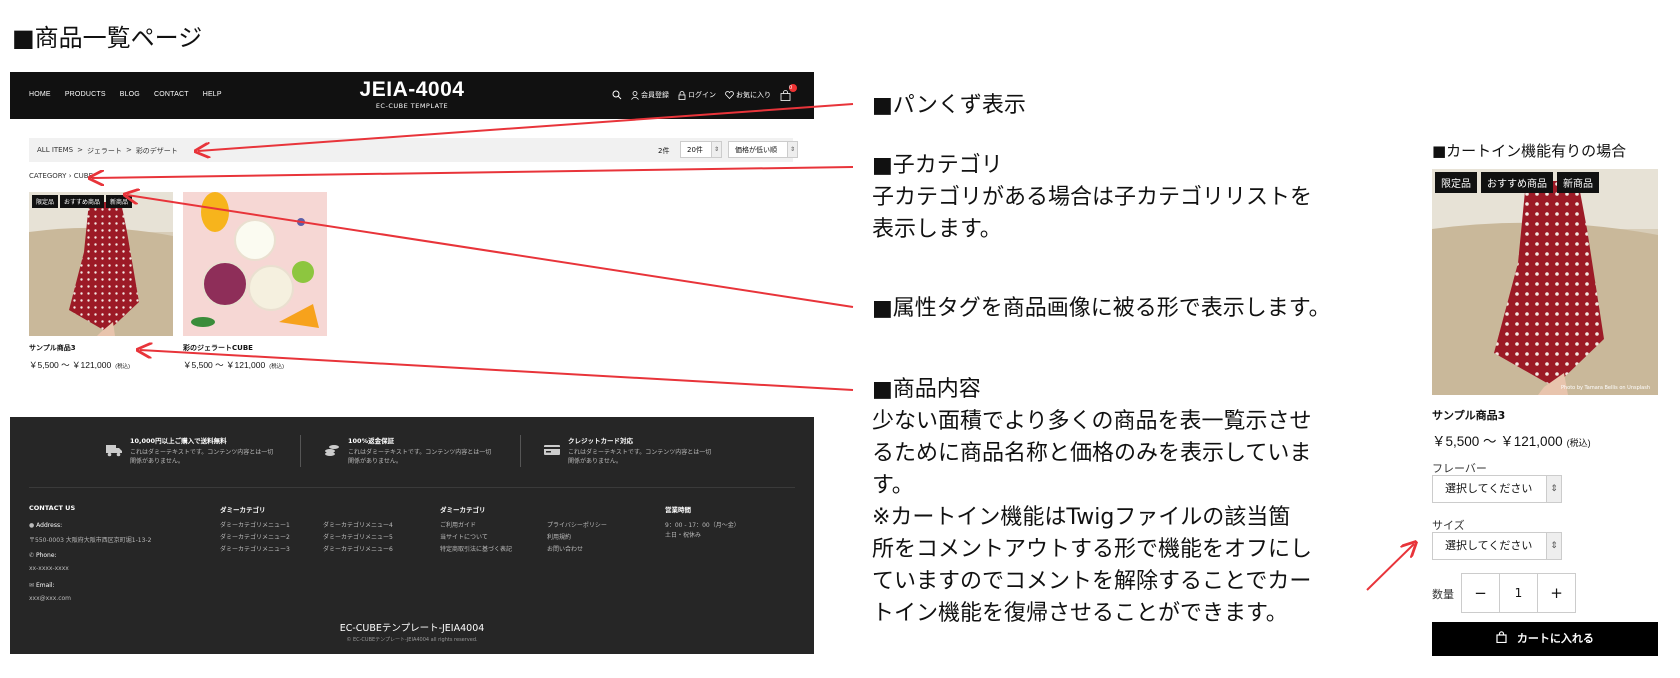  I want to click on note-tags: ■属性タグを商品画像に被る形で表示します。, so click(1101, 309).